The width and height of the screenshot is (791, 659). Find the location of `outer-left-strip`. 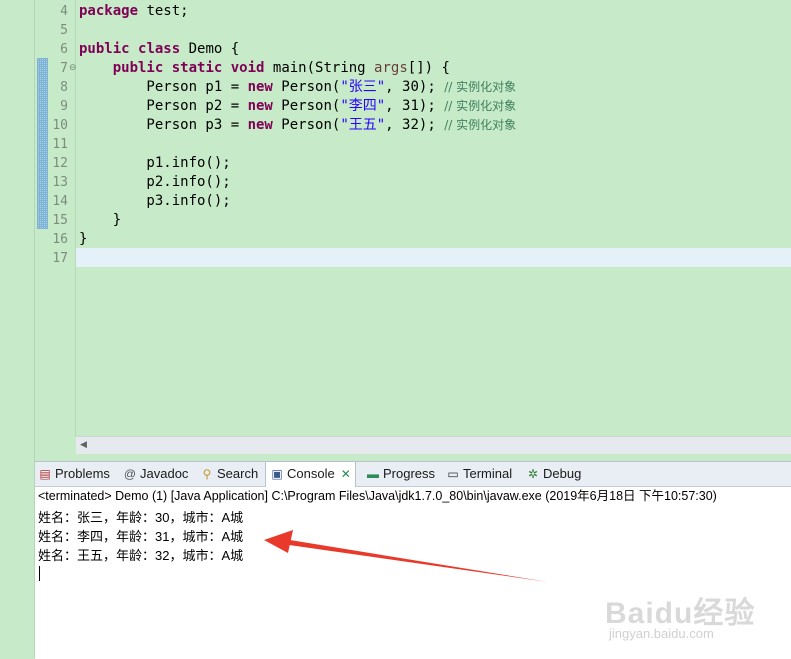

outer-left-strip is located at coordinates (17, 329).